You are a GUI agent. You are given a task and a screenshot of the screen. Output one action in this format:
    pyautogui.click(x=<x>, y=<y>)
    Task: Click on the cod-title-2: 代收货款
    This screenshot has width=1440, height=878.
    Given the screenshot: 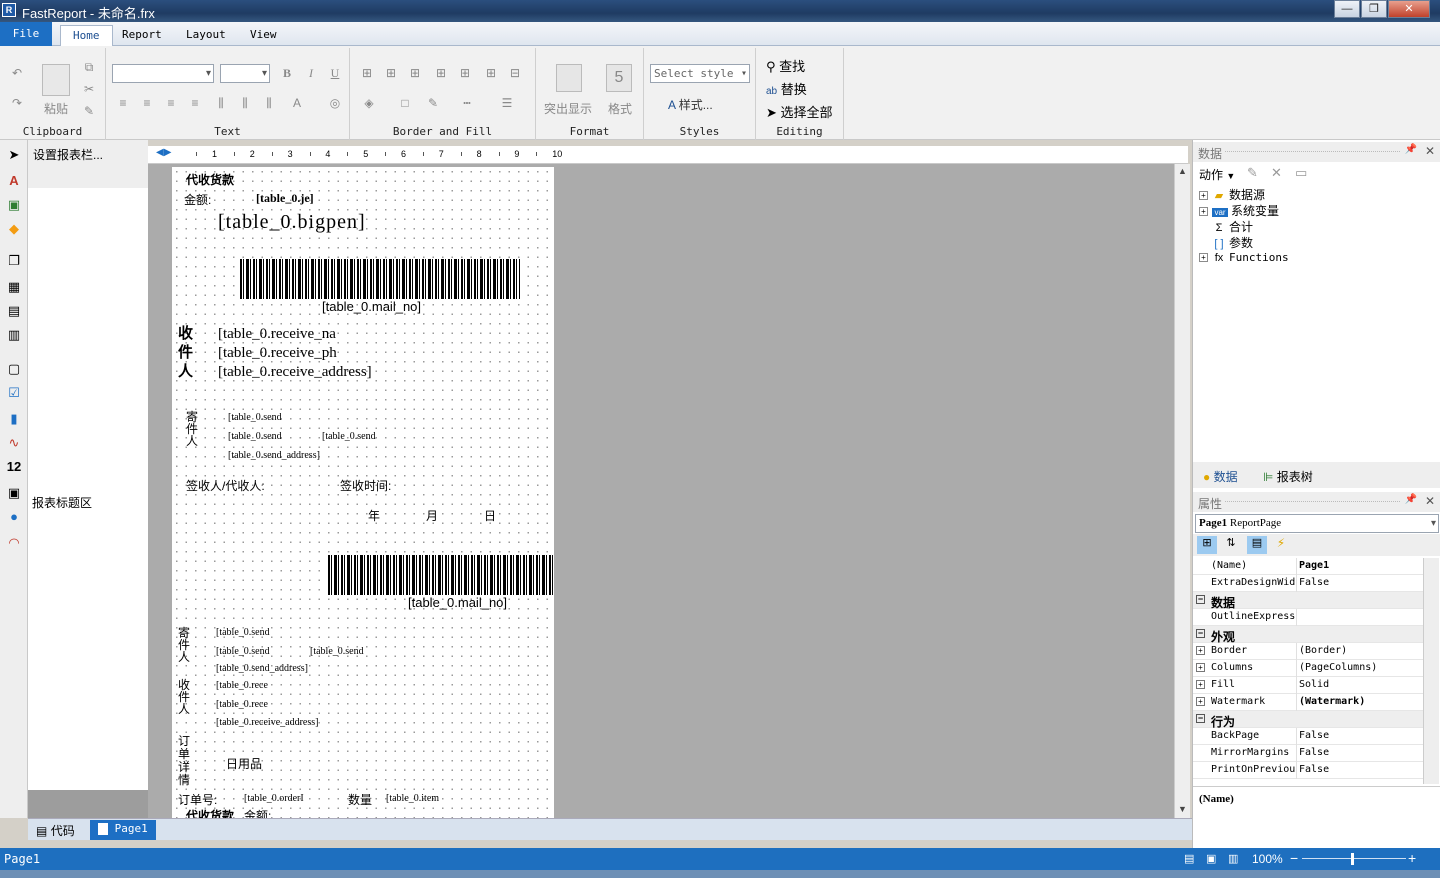 What is the action you would take?
    pyautogui.click(x=210, y=812)
    